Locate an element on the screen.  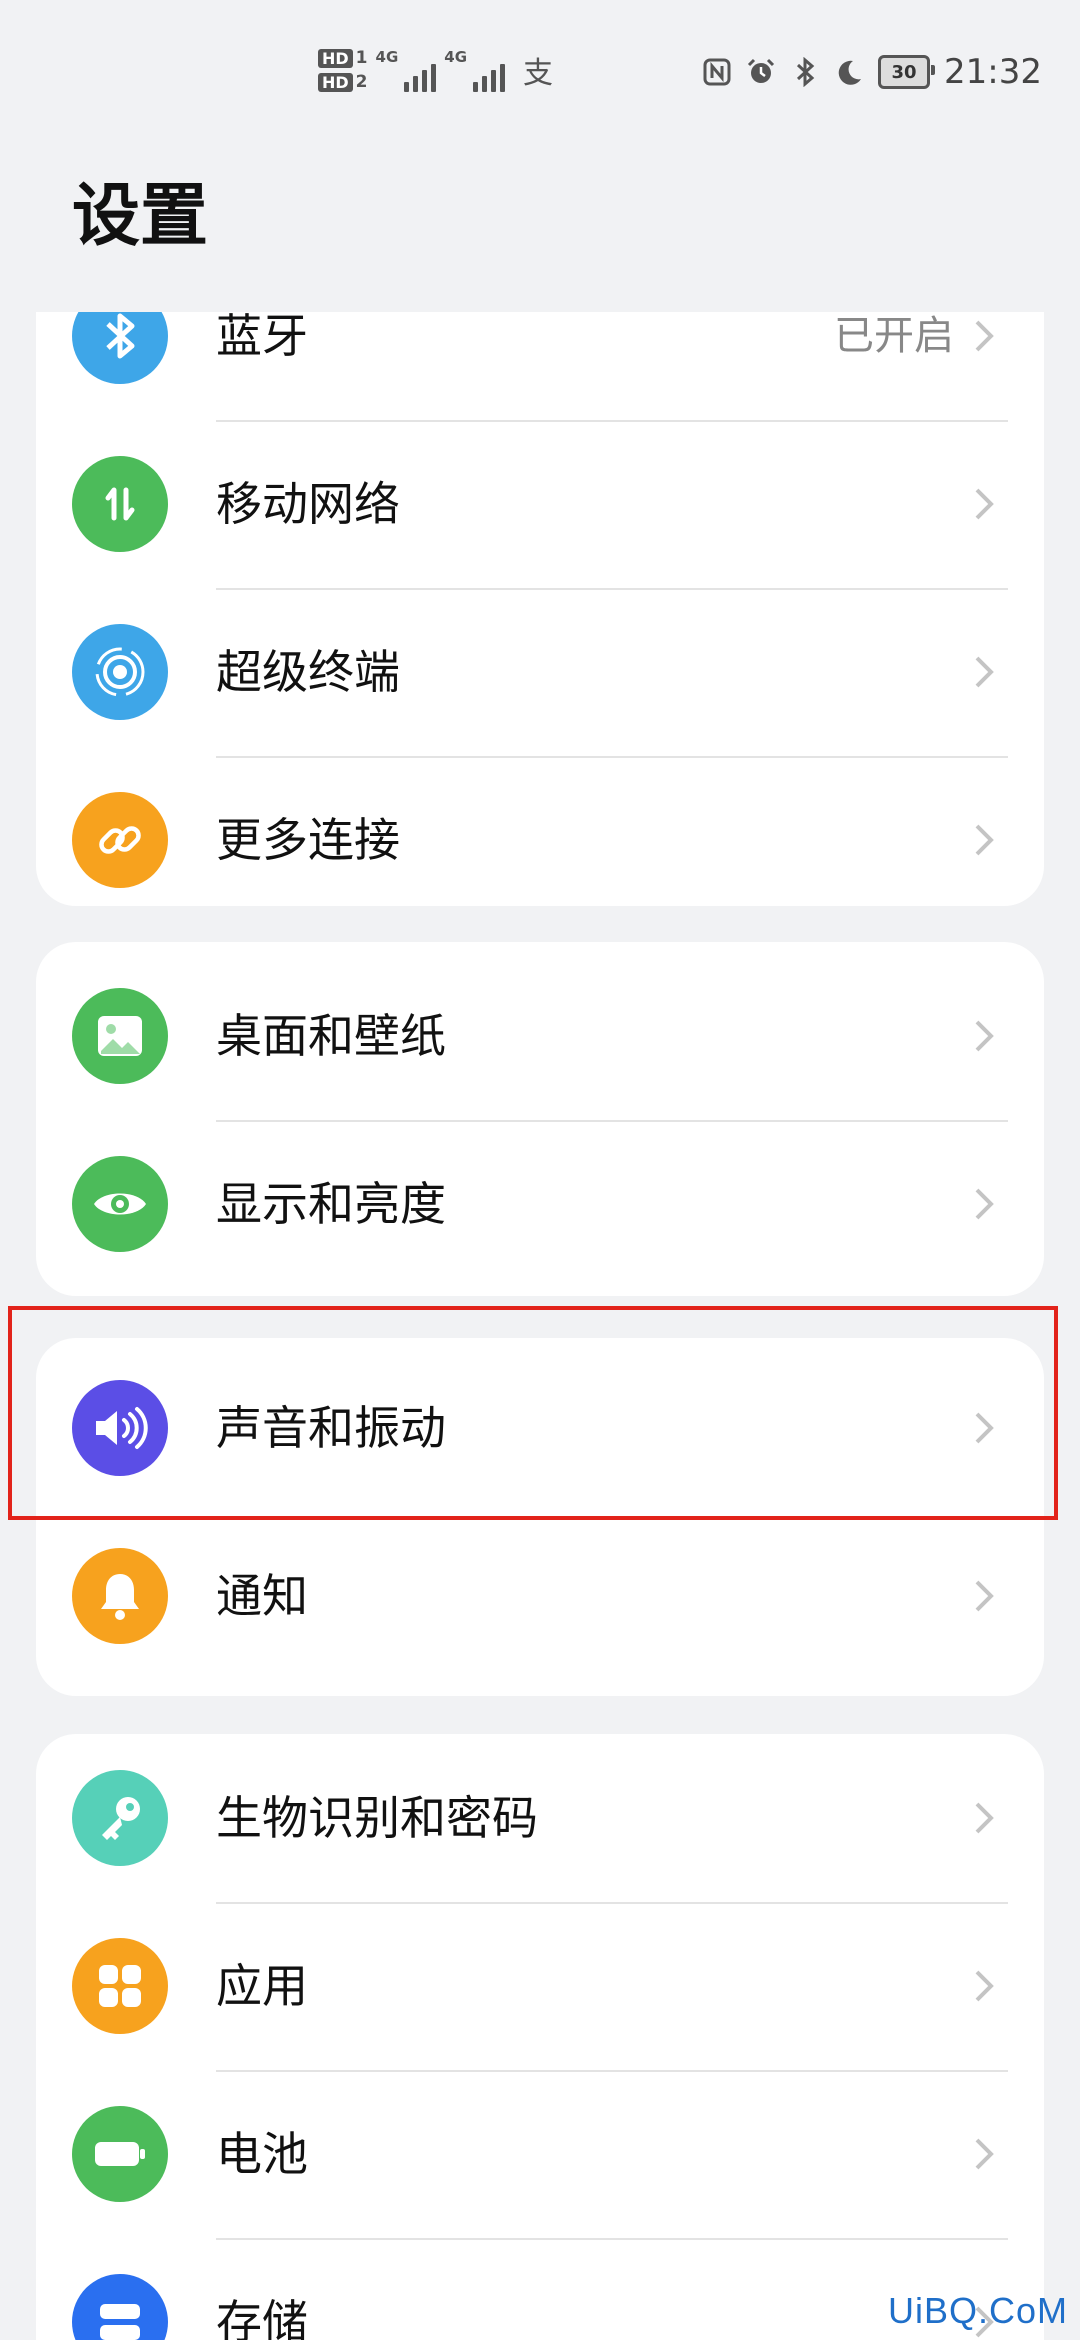
settings-item-label: 存储 is located at coordinates (262, 2317).